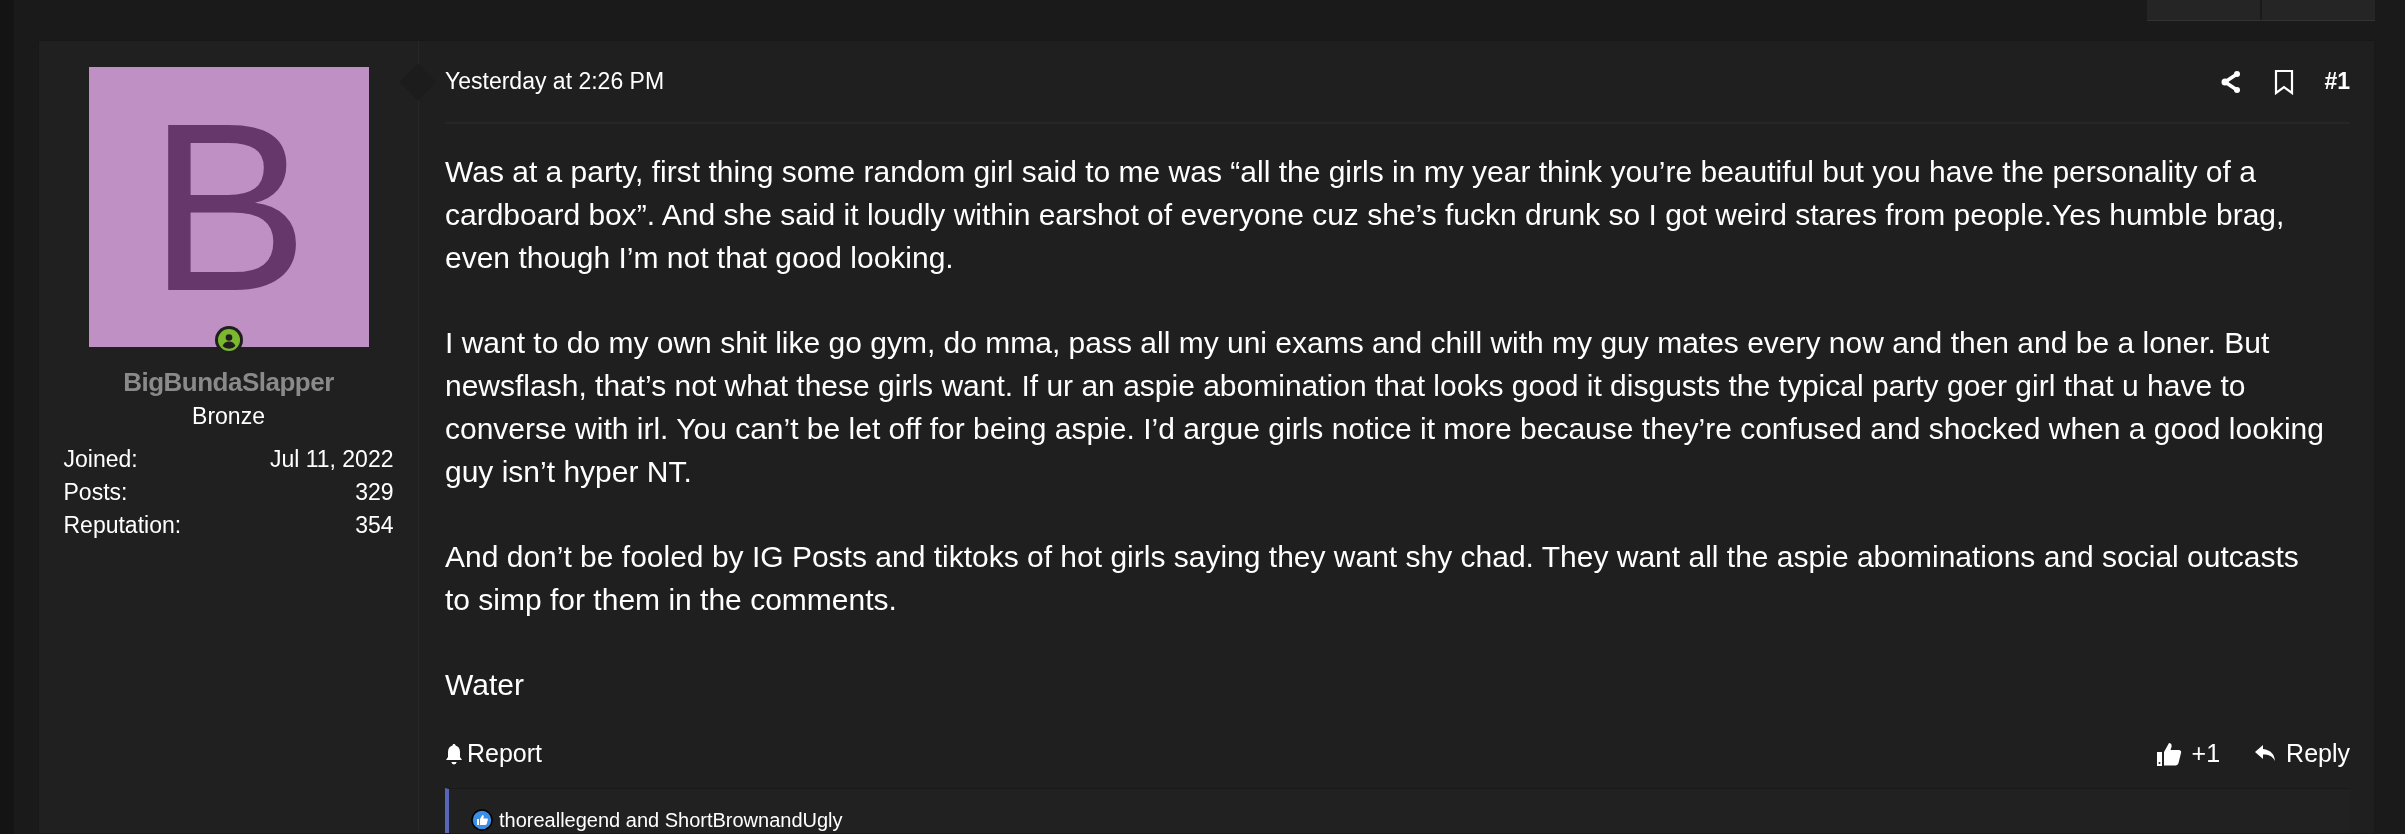  What do you see at coordinates (1365, 215) in the screenshot?
I see `post-paragraph: Was at a party, first thing some random girl said to me was “all the girls in my year think you’re beautiful but you have the personality of a cardboard box”. And she said it loudly within earshot of everyone cuz she’s fuckn drunk so I got weird stares from people.Yes humble brag, even though I’m not that good looking.` at bounding box center [1365, 215].